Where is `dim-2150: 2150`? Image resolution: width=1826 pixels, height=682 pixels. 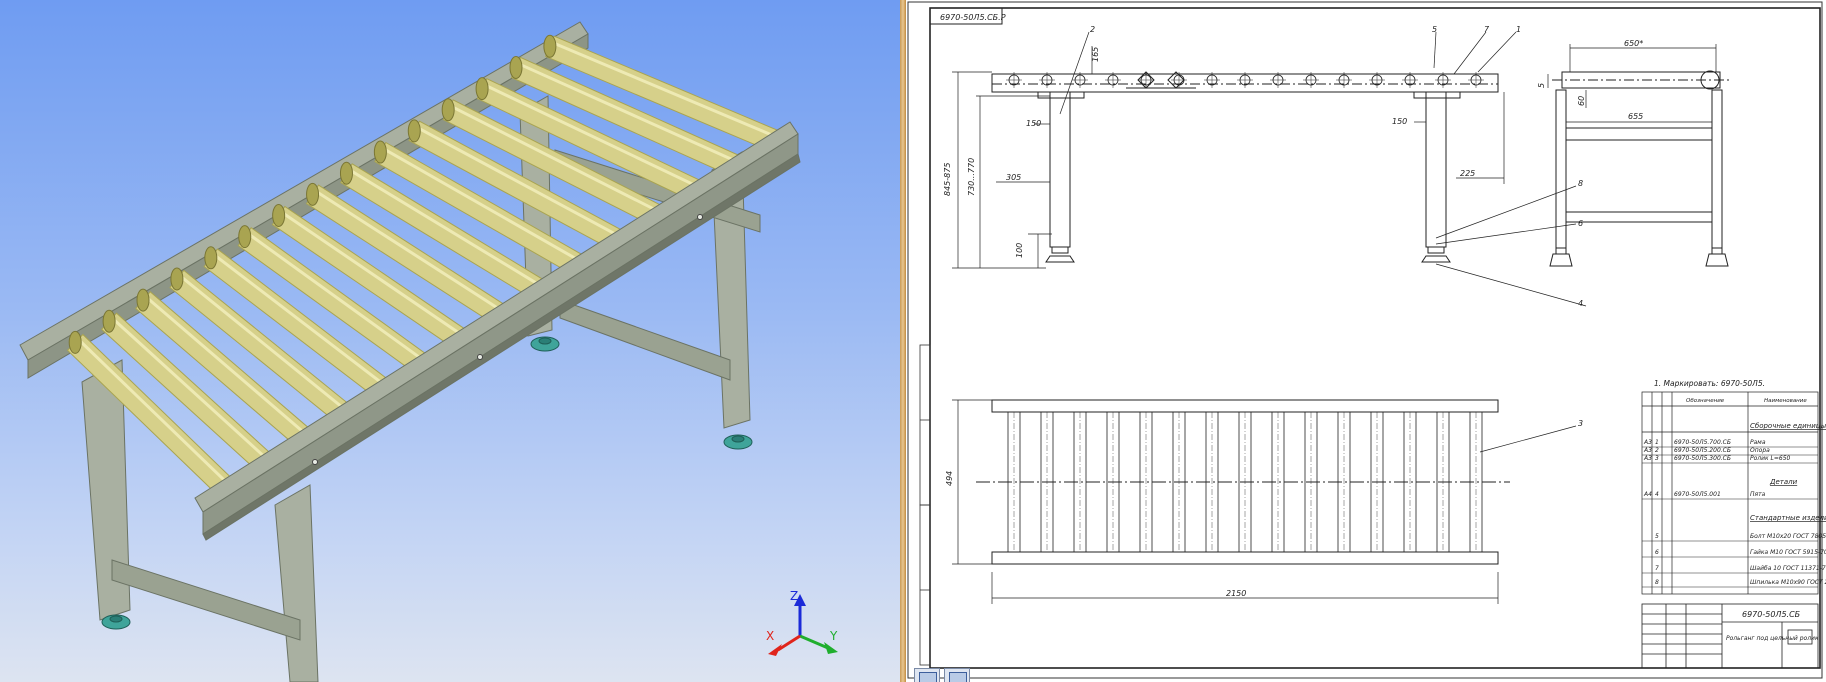 dim-2150: 2150 is located at coordinates (1236, 593).